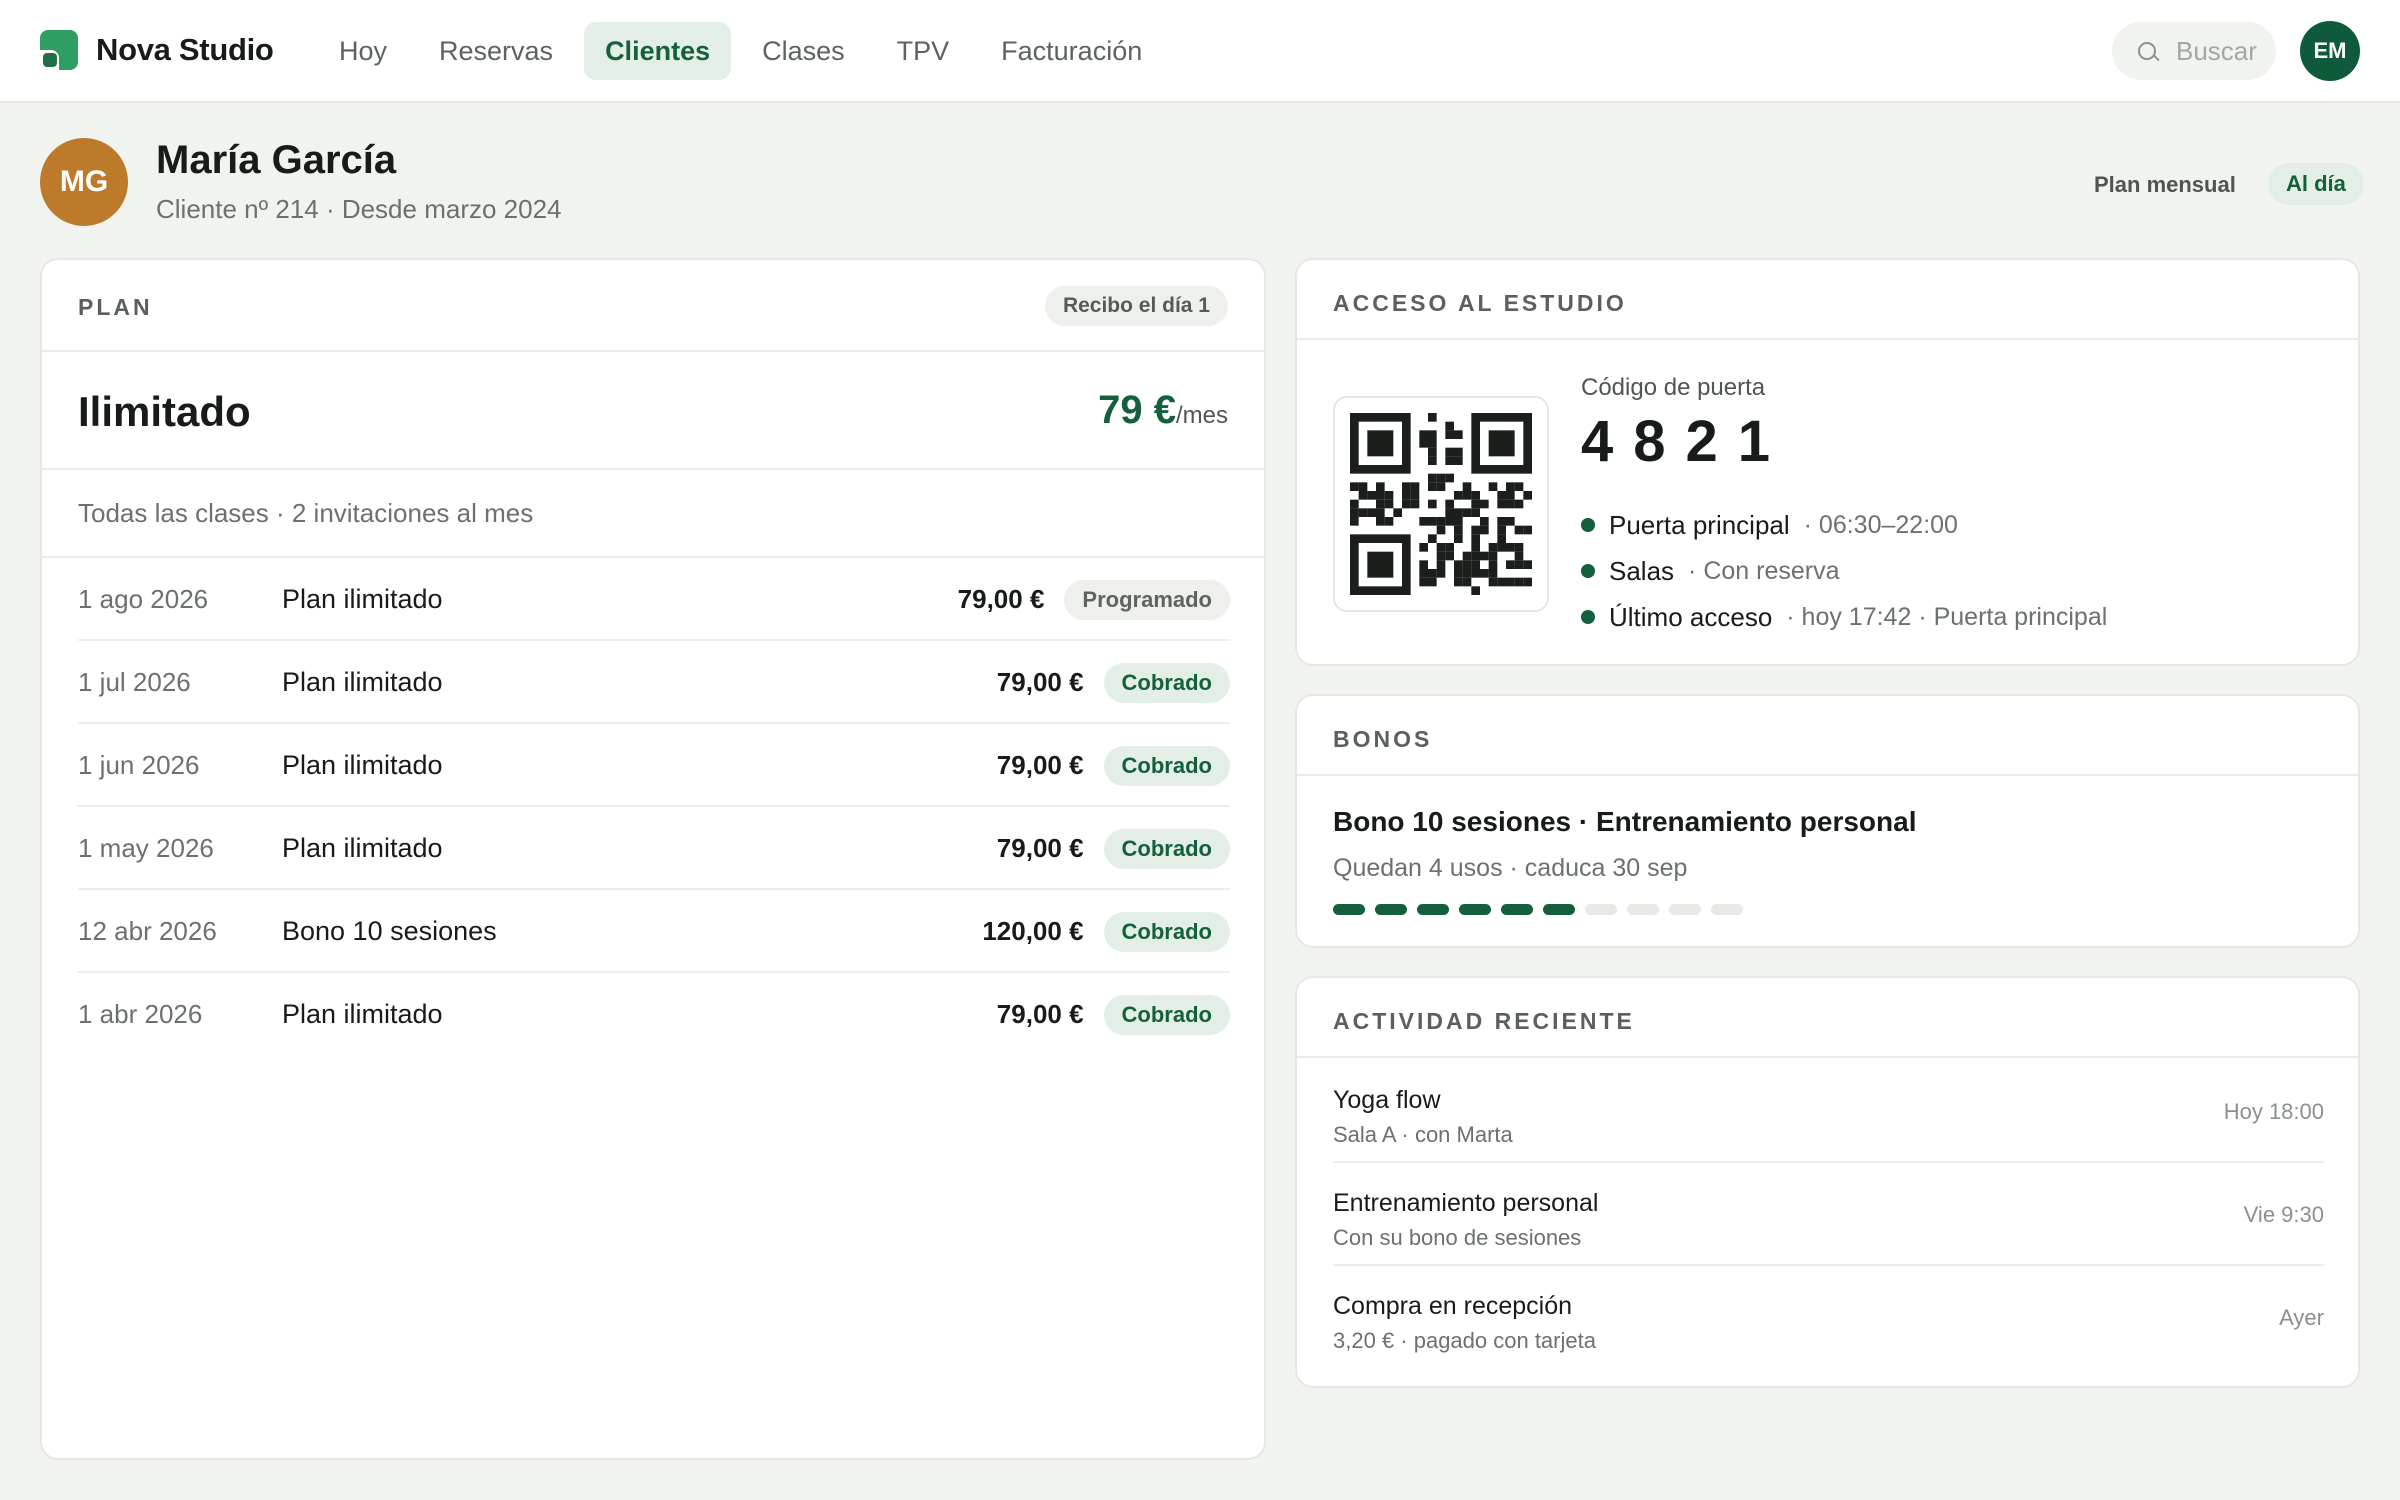 The image size is (2400, 1500). Describe the element at coordinates (143, 599) in the screenshot. I see `invoice-date: 1 ago 2026` at that location.